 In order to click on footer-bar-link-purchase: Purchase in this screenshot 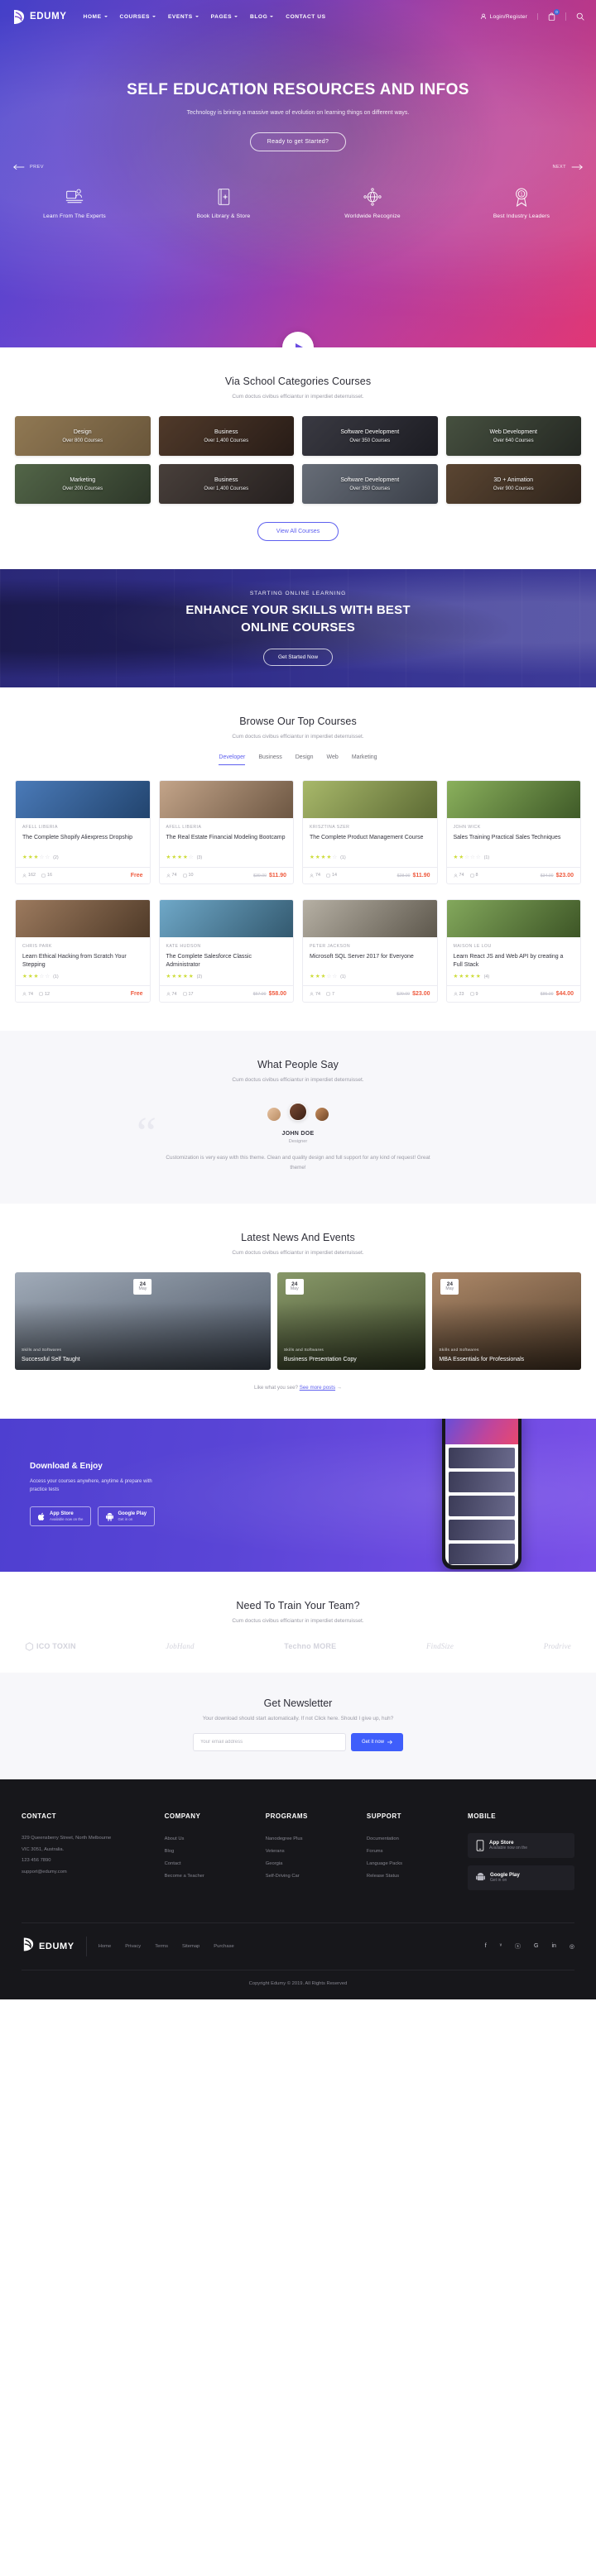, I will do `click(224, 1946)`.